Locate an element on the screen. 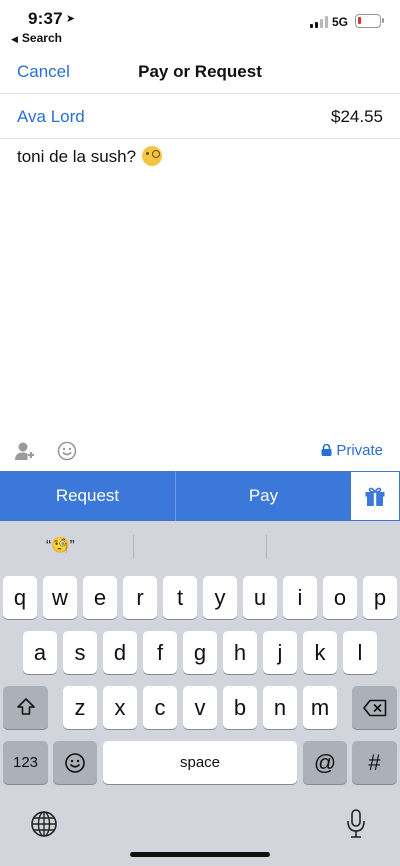 The height and width of the screenshot is (866, 400). home-indicator is located at coordinates (200, 854).